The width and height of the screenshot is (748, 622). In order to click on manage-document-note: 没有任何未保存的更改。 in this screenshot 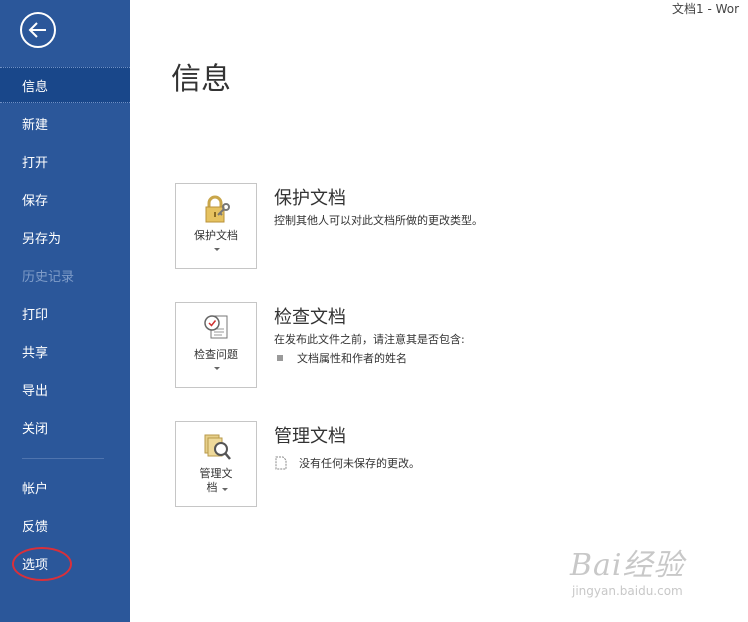, I will do `click(347, 463)`.